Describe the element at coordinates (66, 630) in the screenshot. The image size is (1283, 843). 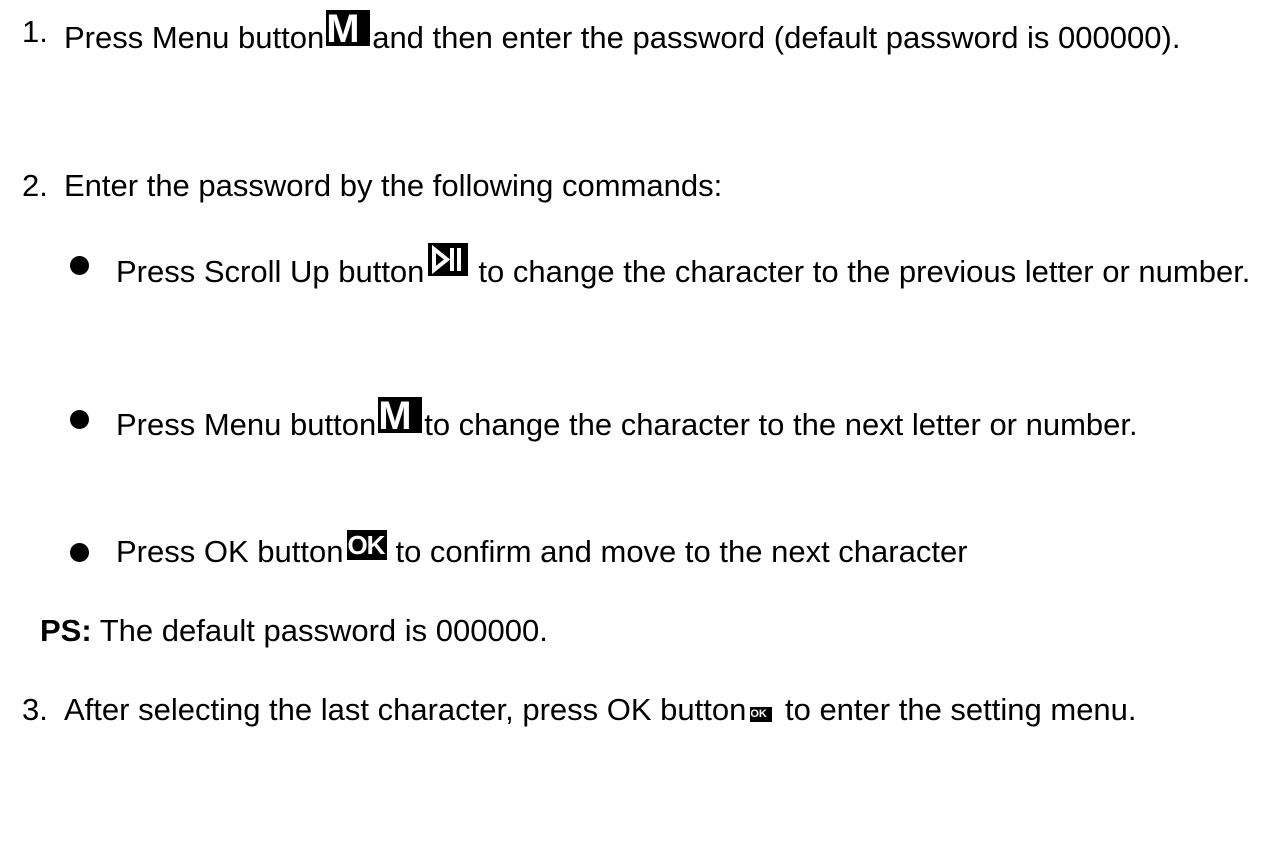
I see `ps-label: PS:` at that location.